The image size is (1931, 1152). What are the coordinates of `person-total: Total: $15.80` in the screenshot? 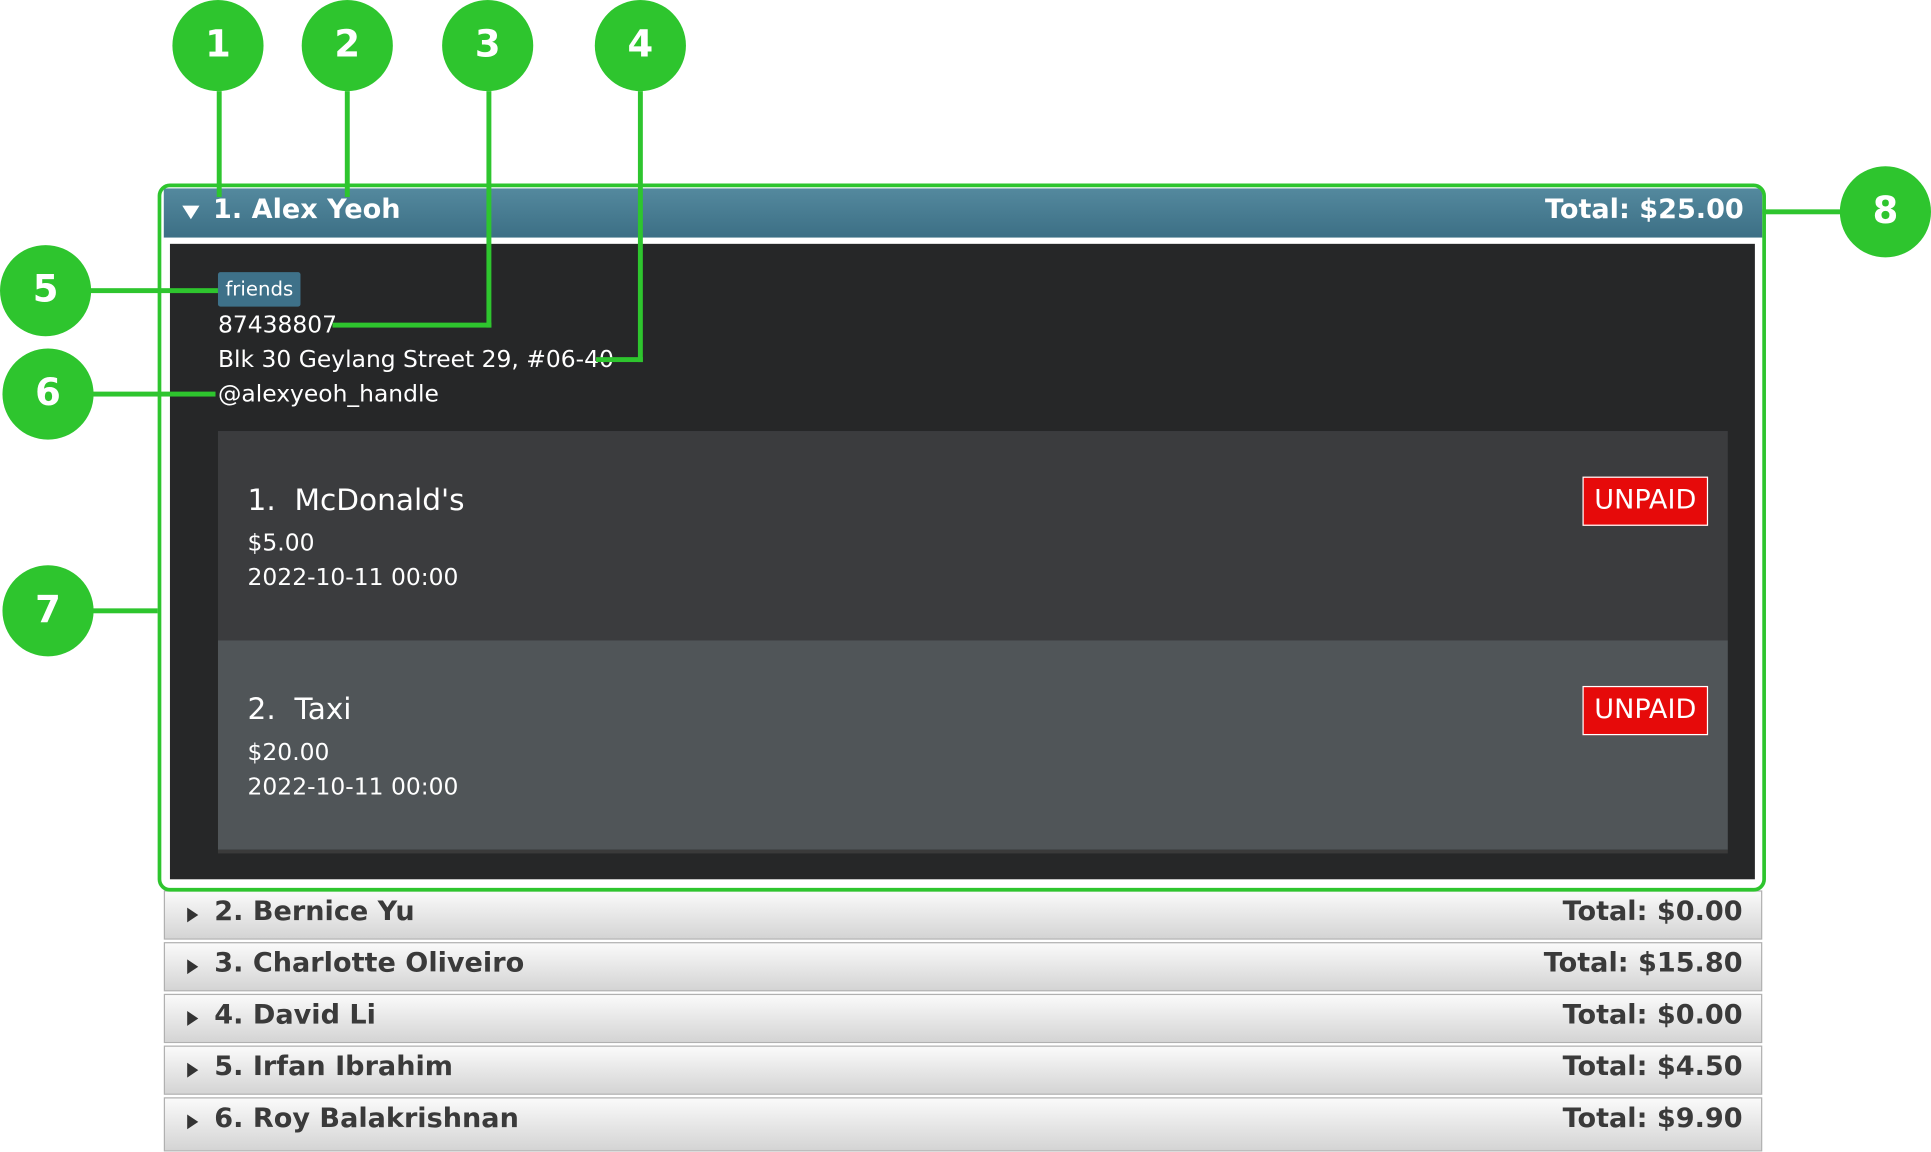 It's located at (1643, 964).